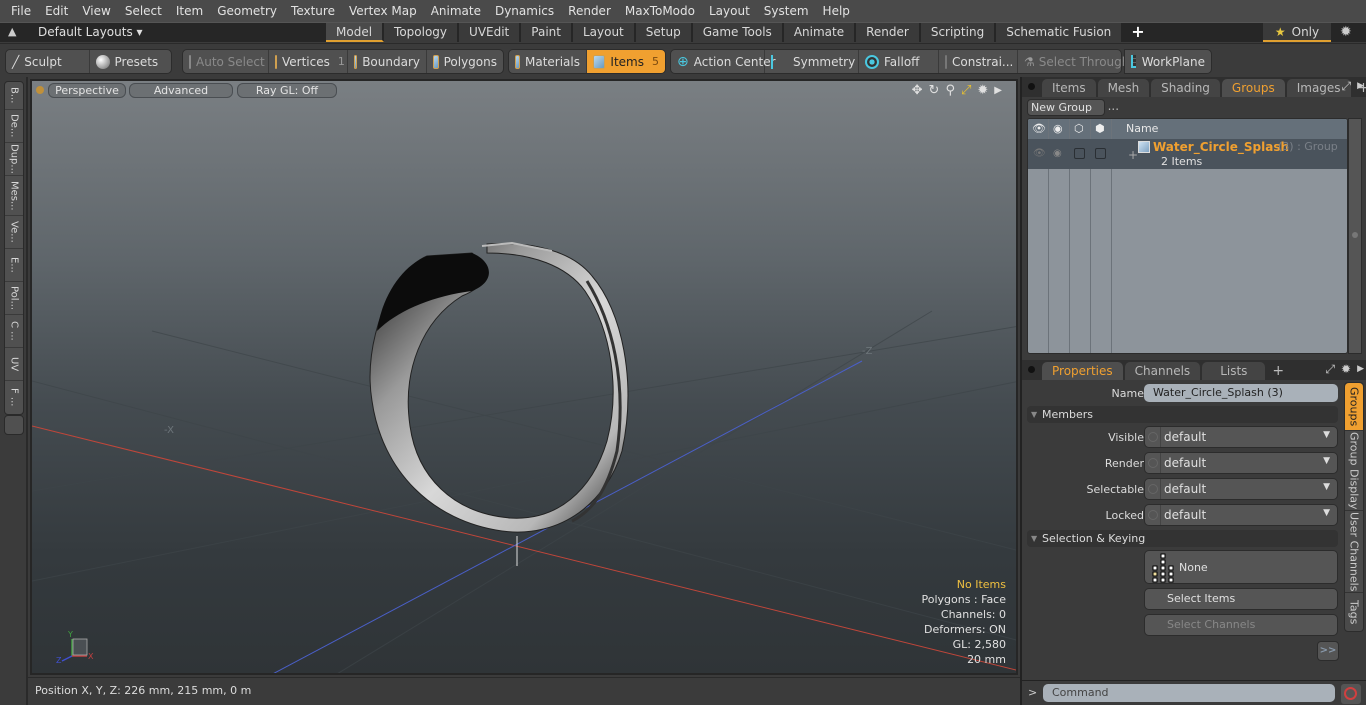  What do you see at coordinates (490, 32) in the screenshot?
I see `tab-uvedit: UVEdit` at bounding box center [490, 32].